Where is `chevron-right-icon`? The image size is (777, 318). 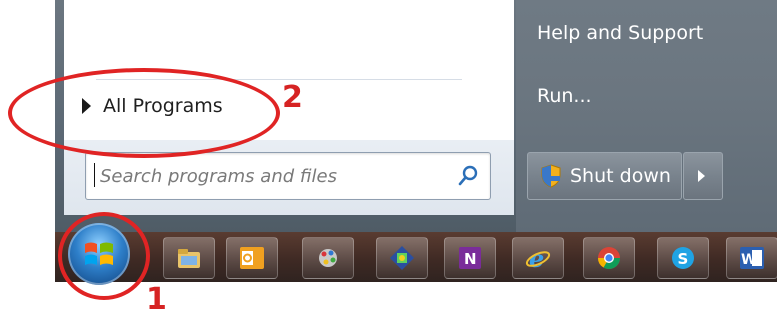
chevron-right-icon is located at coordinates (701, 176).